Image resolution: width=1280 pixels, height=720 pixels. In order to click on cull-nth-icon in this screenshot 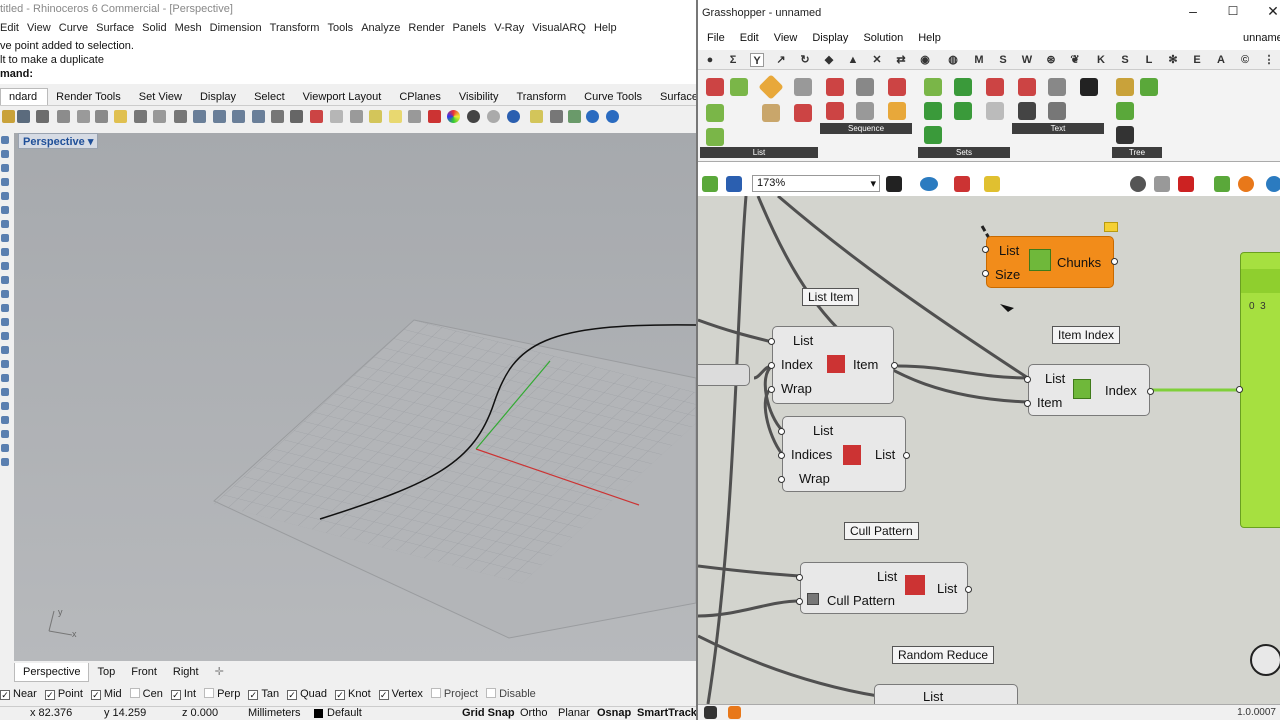, I will do `click(865, 87)`.